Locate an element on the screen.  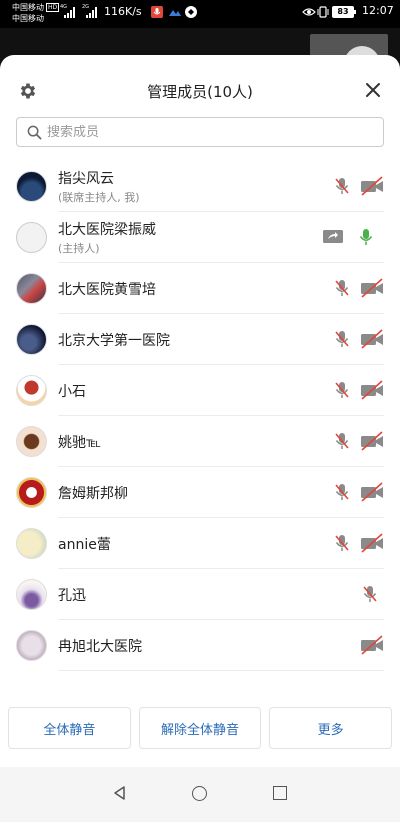
member-name: 指尖风云 is located at coordinates (86, 179).